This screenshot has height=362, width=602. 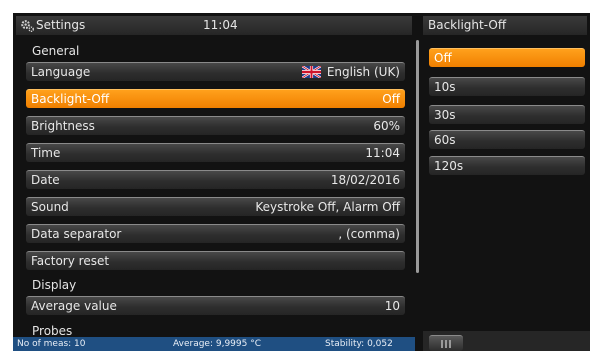 What do you see at coordinates (215, 125) in the screenshot?
I see `setting-brightness: Brightness 60%` at bounding box center [215, 125].